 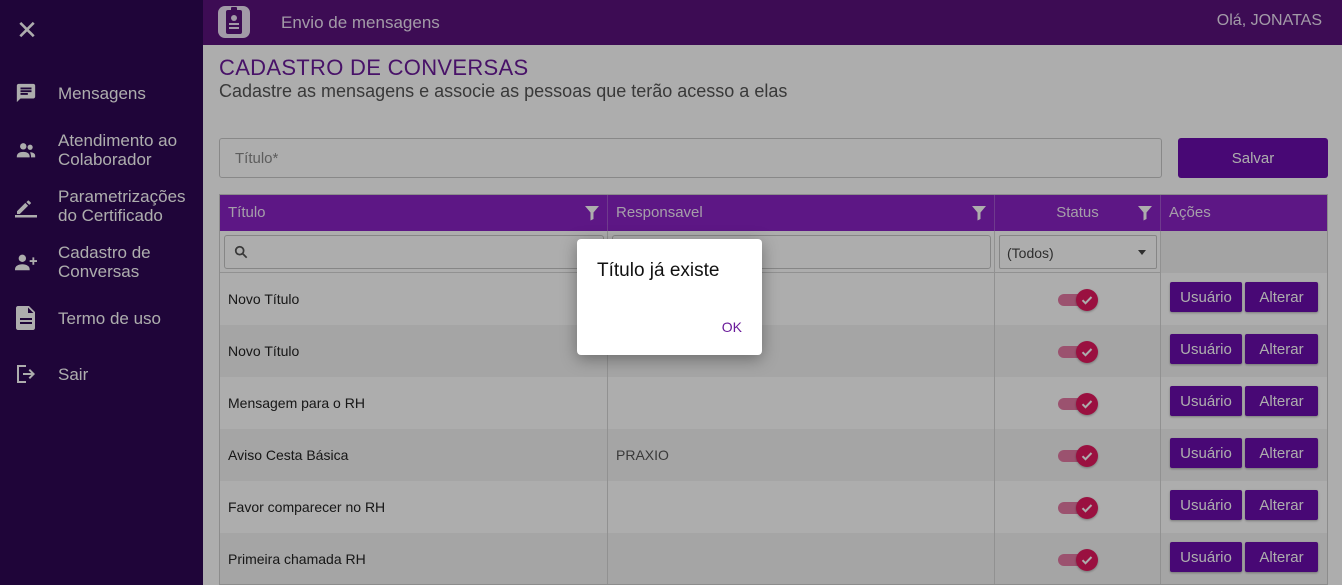 I want to click on alert-dialog: Título já existe OK, so click(x=669, y=297).